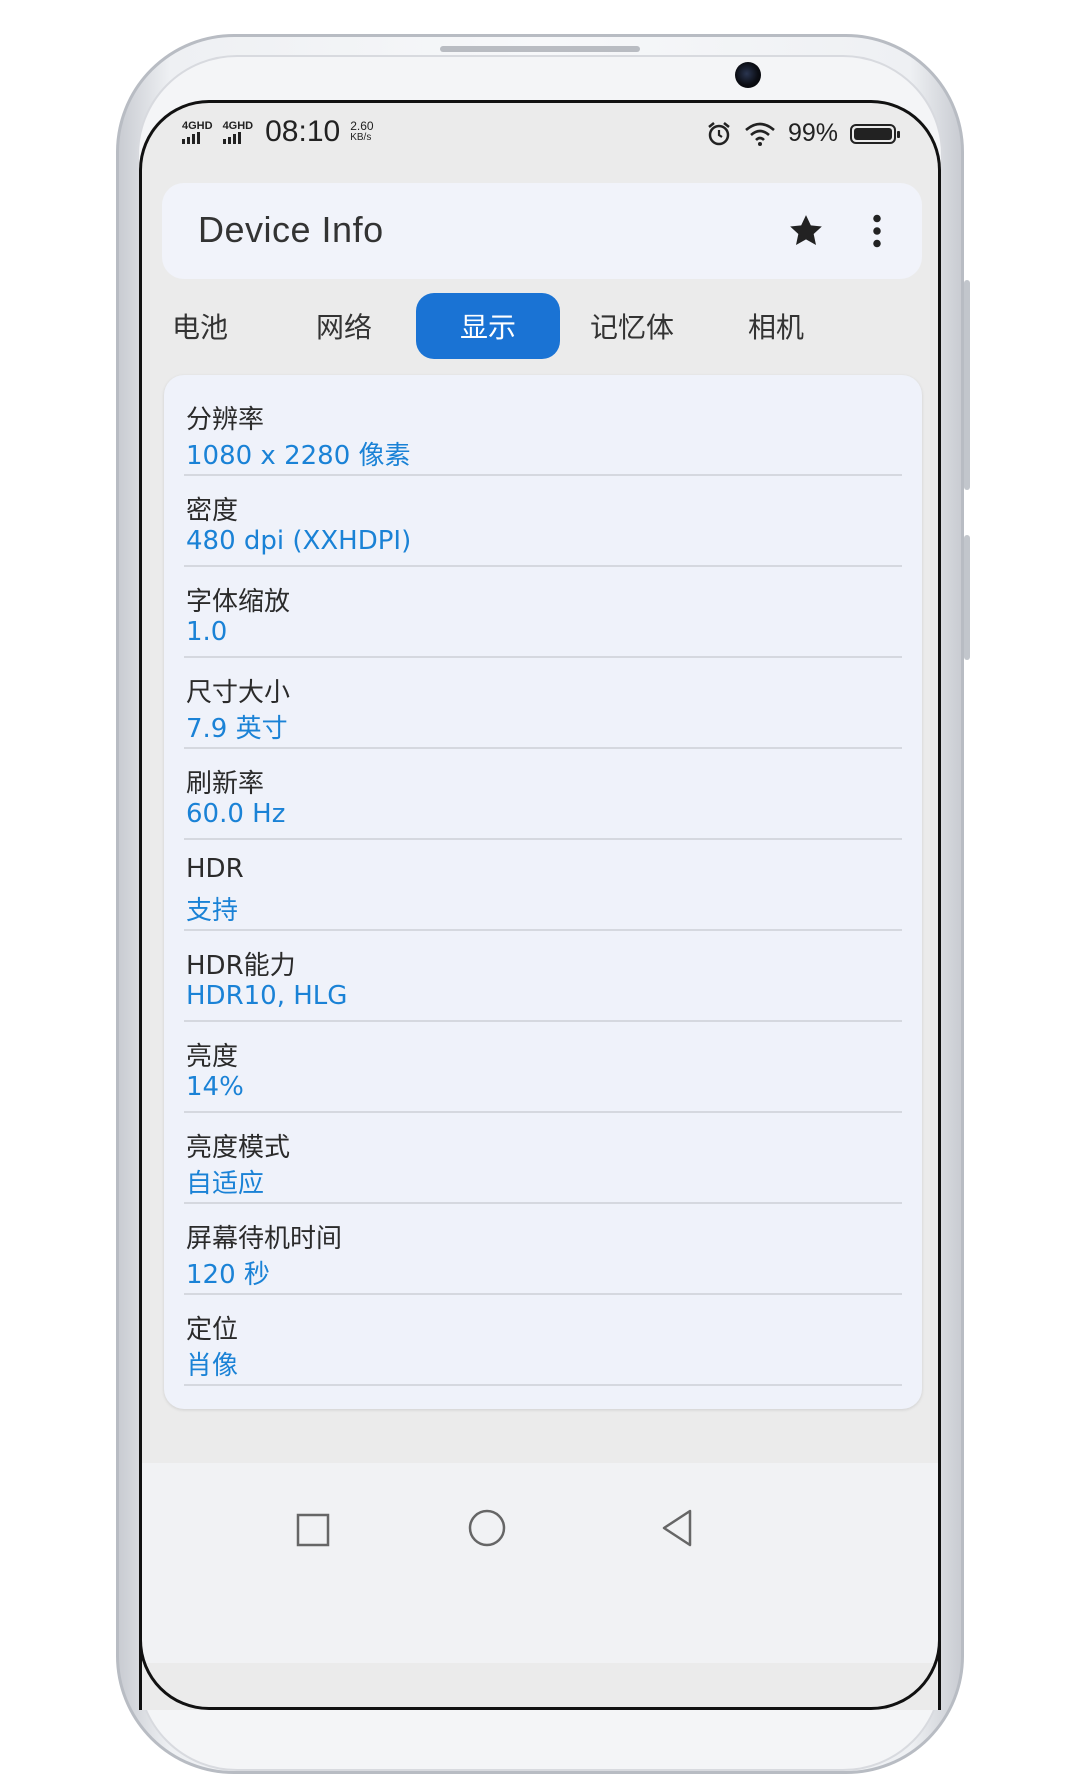  What do you see at coordinates (543, 430) in the screenshot?
I see `info-row-resolution: 分辨率 1080 x 2280 像素` at bounding box center [543, 430].